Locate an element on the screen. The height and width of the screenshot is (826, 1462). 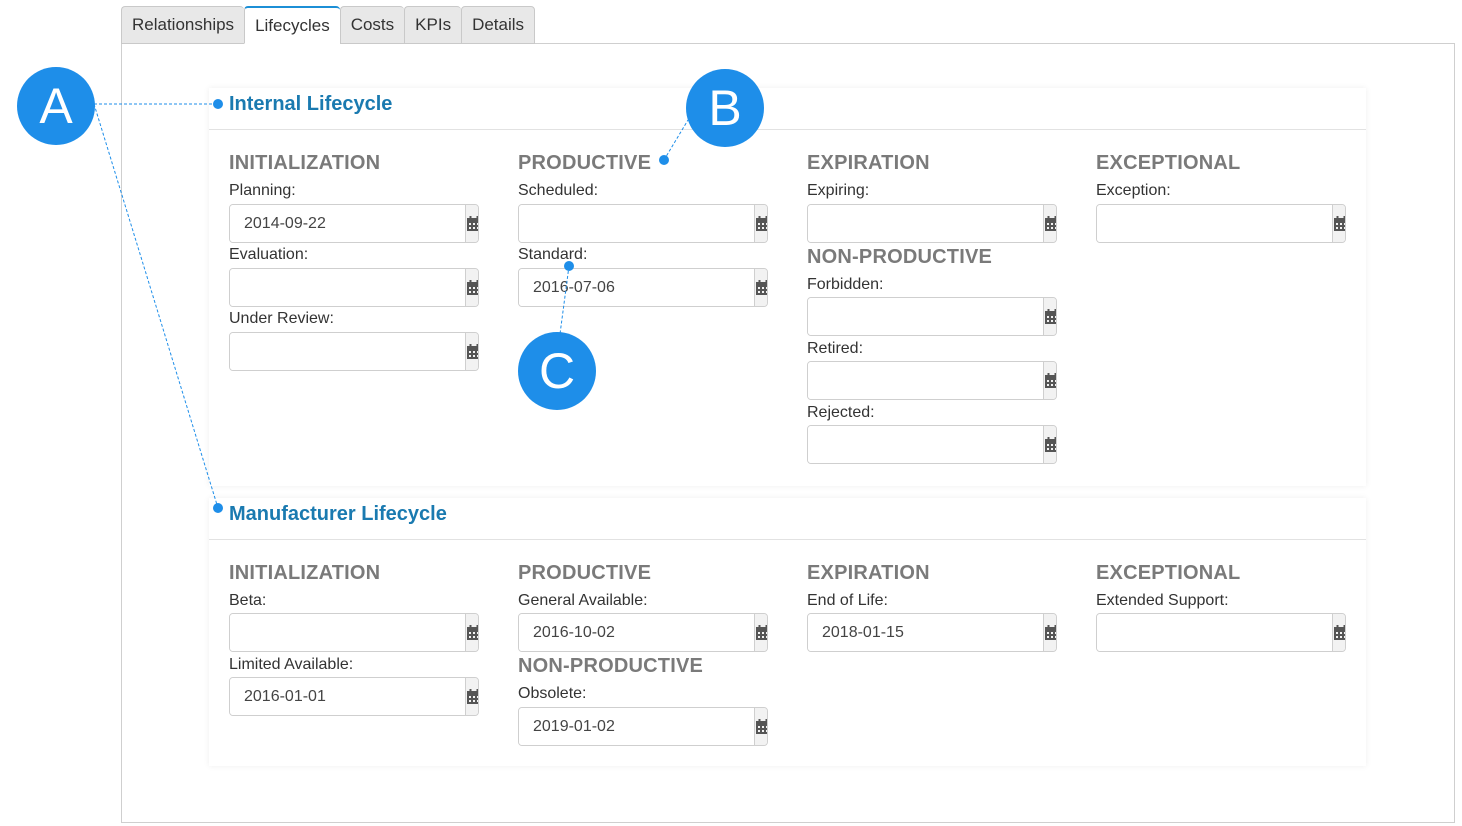
tab-relationships: Relationships is located at coordinates (183, 25).